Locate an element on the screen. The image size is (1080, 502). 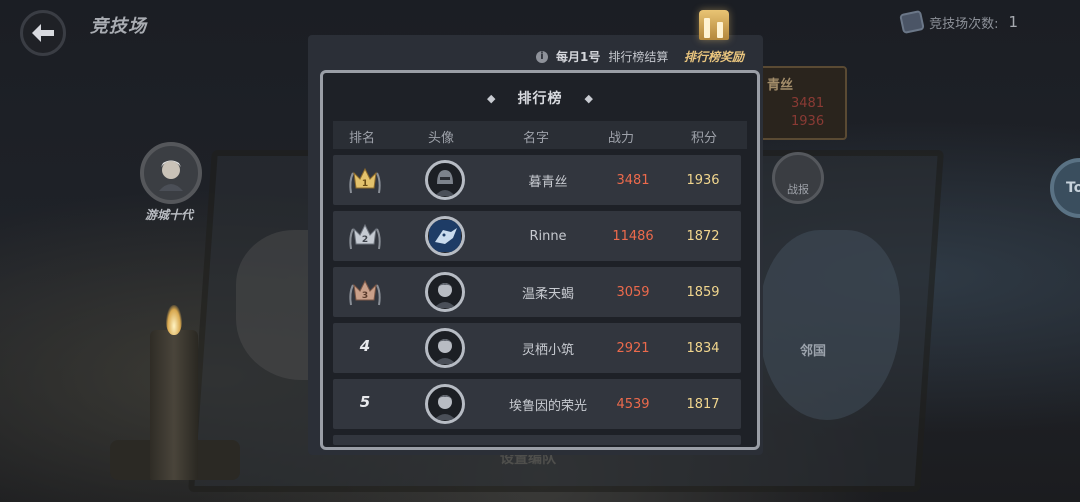
bronze-crown-icon: 3 is located at coordinates (365, 292).